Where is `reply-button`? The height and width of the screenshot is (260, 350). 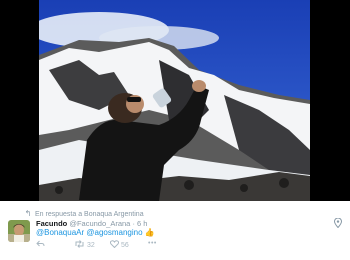 reply-button is located at coordinates (40, 244).